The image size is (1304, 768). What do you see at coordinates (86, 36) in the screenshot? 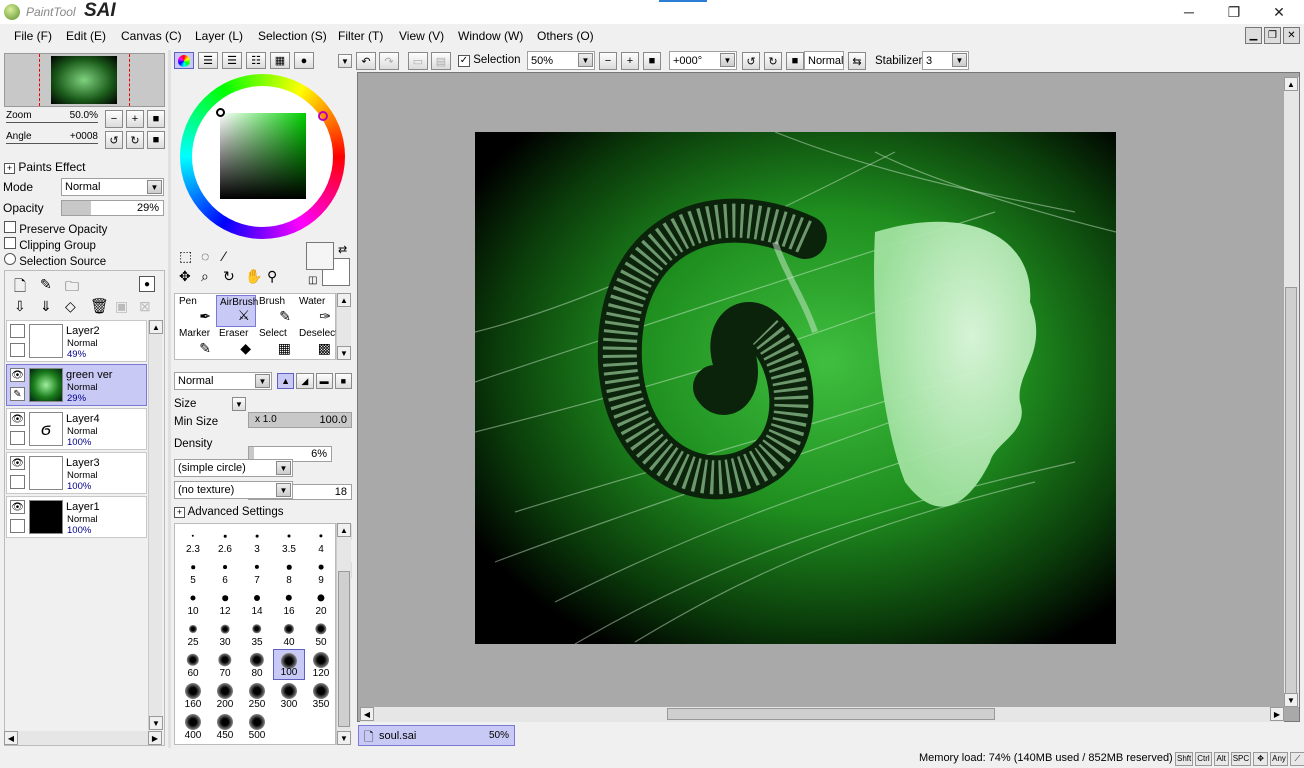
I see `menu-edit: Edit (E)` at bounding box center [86, 36].